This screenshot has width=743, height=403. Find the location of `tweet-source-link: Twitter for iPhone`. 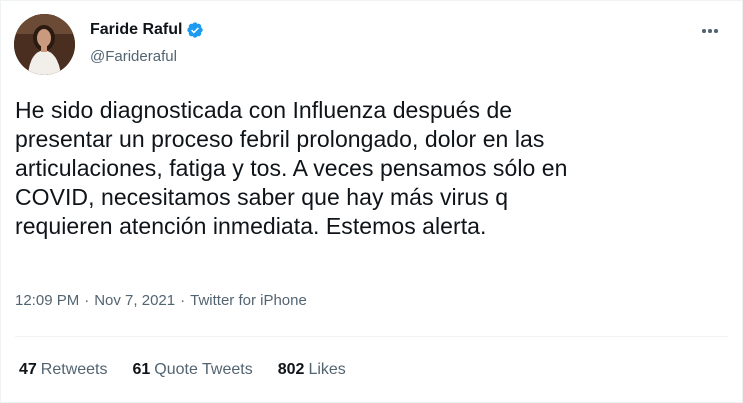

tweet-source-link: Twitter for iPhone is located at coordinates (248, 300).